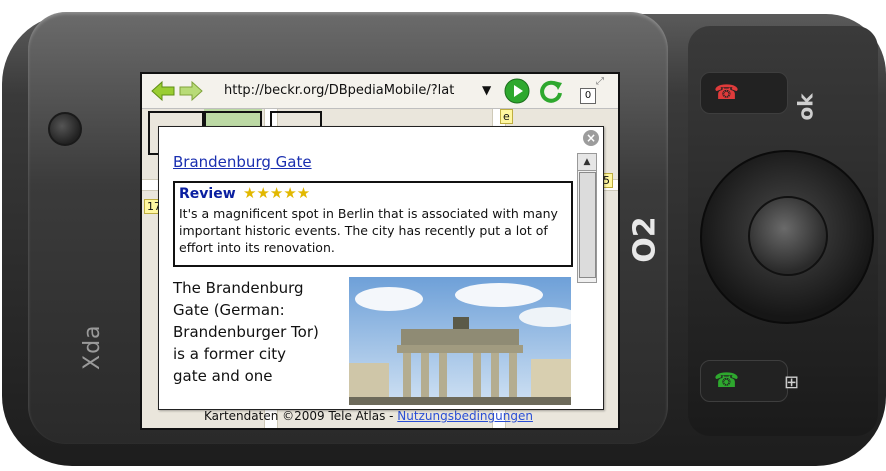 The image size is (886, 471). What do you see at coordinates (460, 341) in the screenshot?
I see `landmark-photo` at bounding box center [460, 341].